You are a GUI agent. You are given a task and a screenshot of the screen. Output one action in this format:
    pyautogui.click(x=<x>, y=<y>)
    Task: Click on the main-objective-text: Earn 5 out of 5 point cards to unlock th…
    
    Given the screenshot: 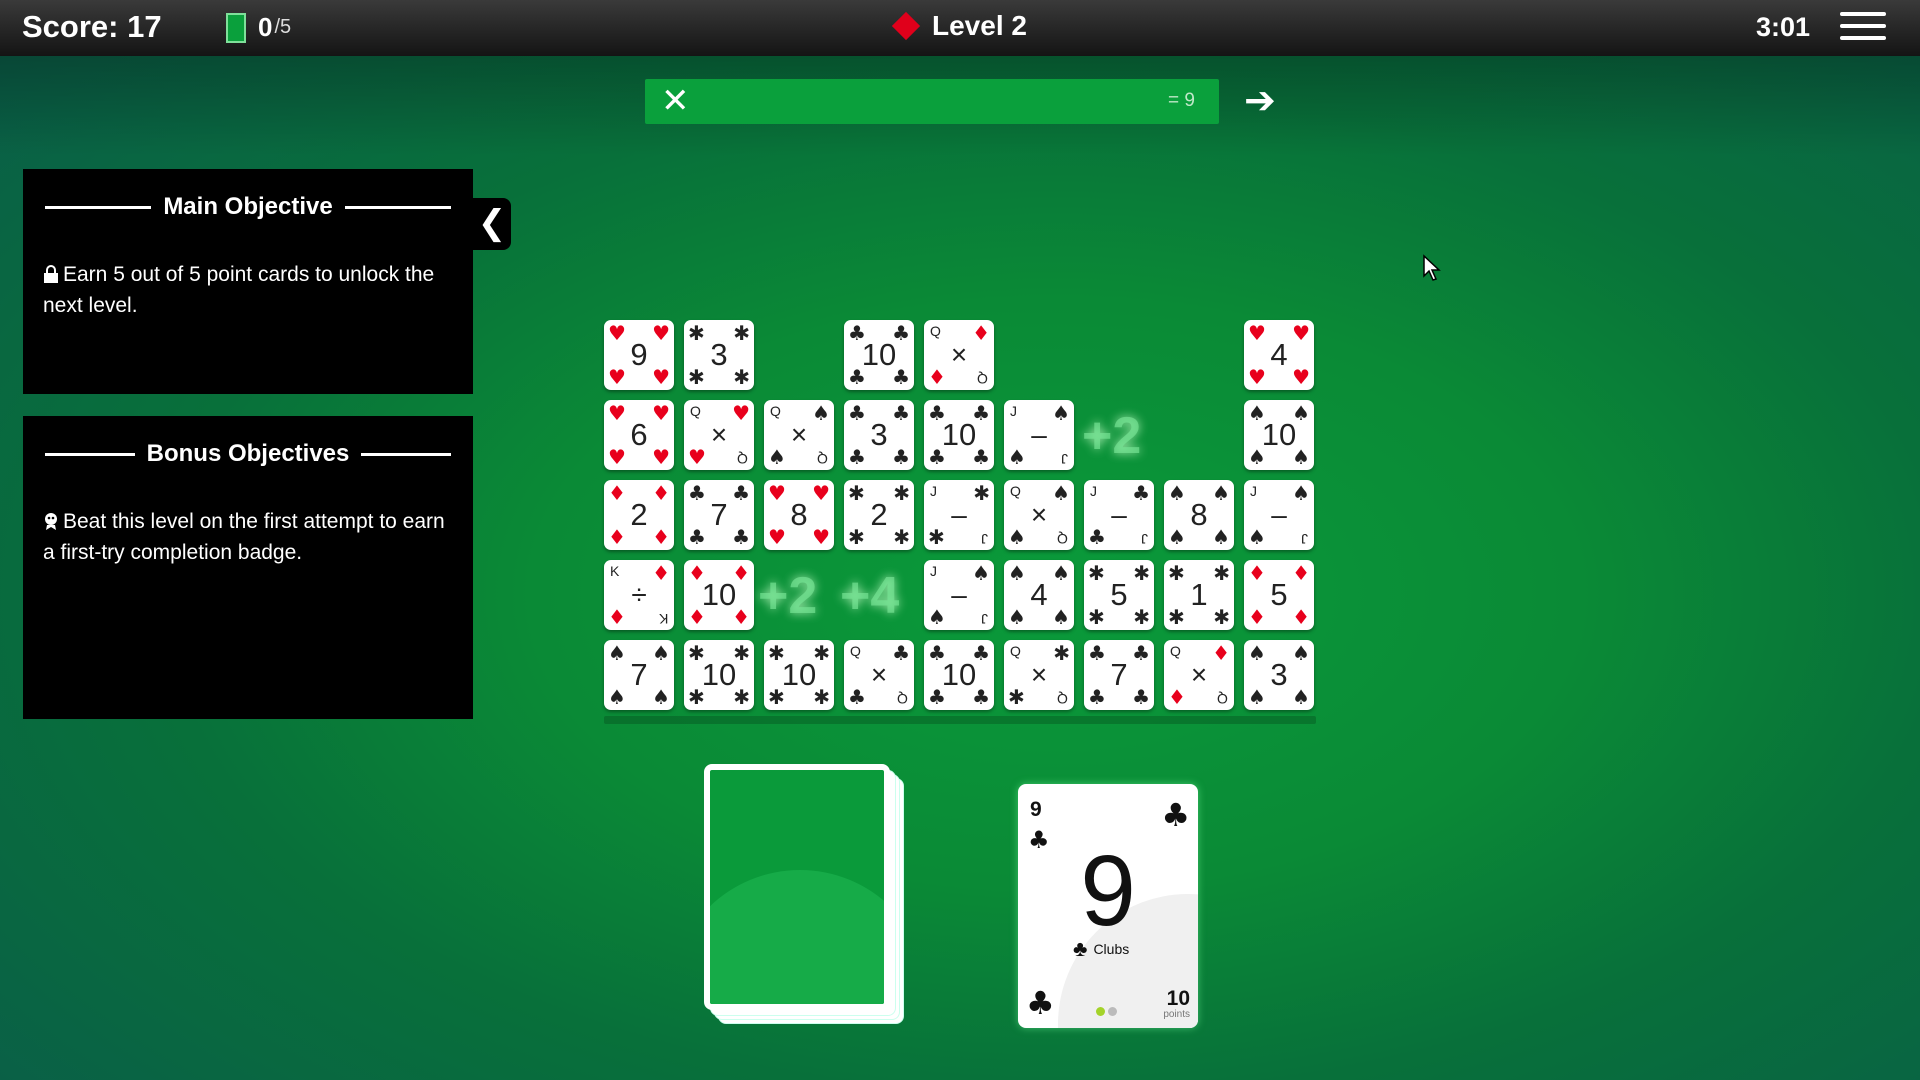 What is the action you would take?
    pyautogui.click(x=239, y=290)
    